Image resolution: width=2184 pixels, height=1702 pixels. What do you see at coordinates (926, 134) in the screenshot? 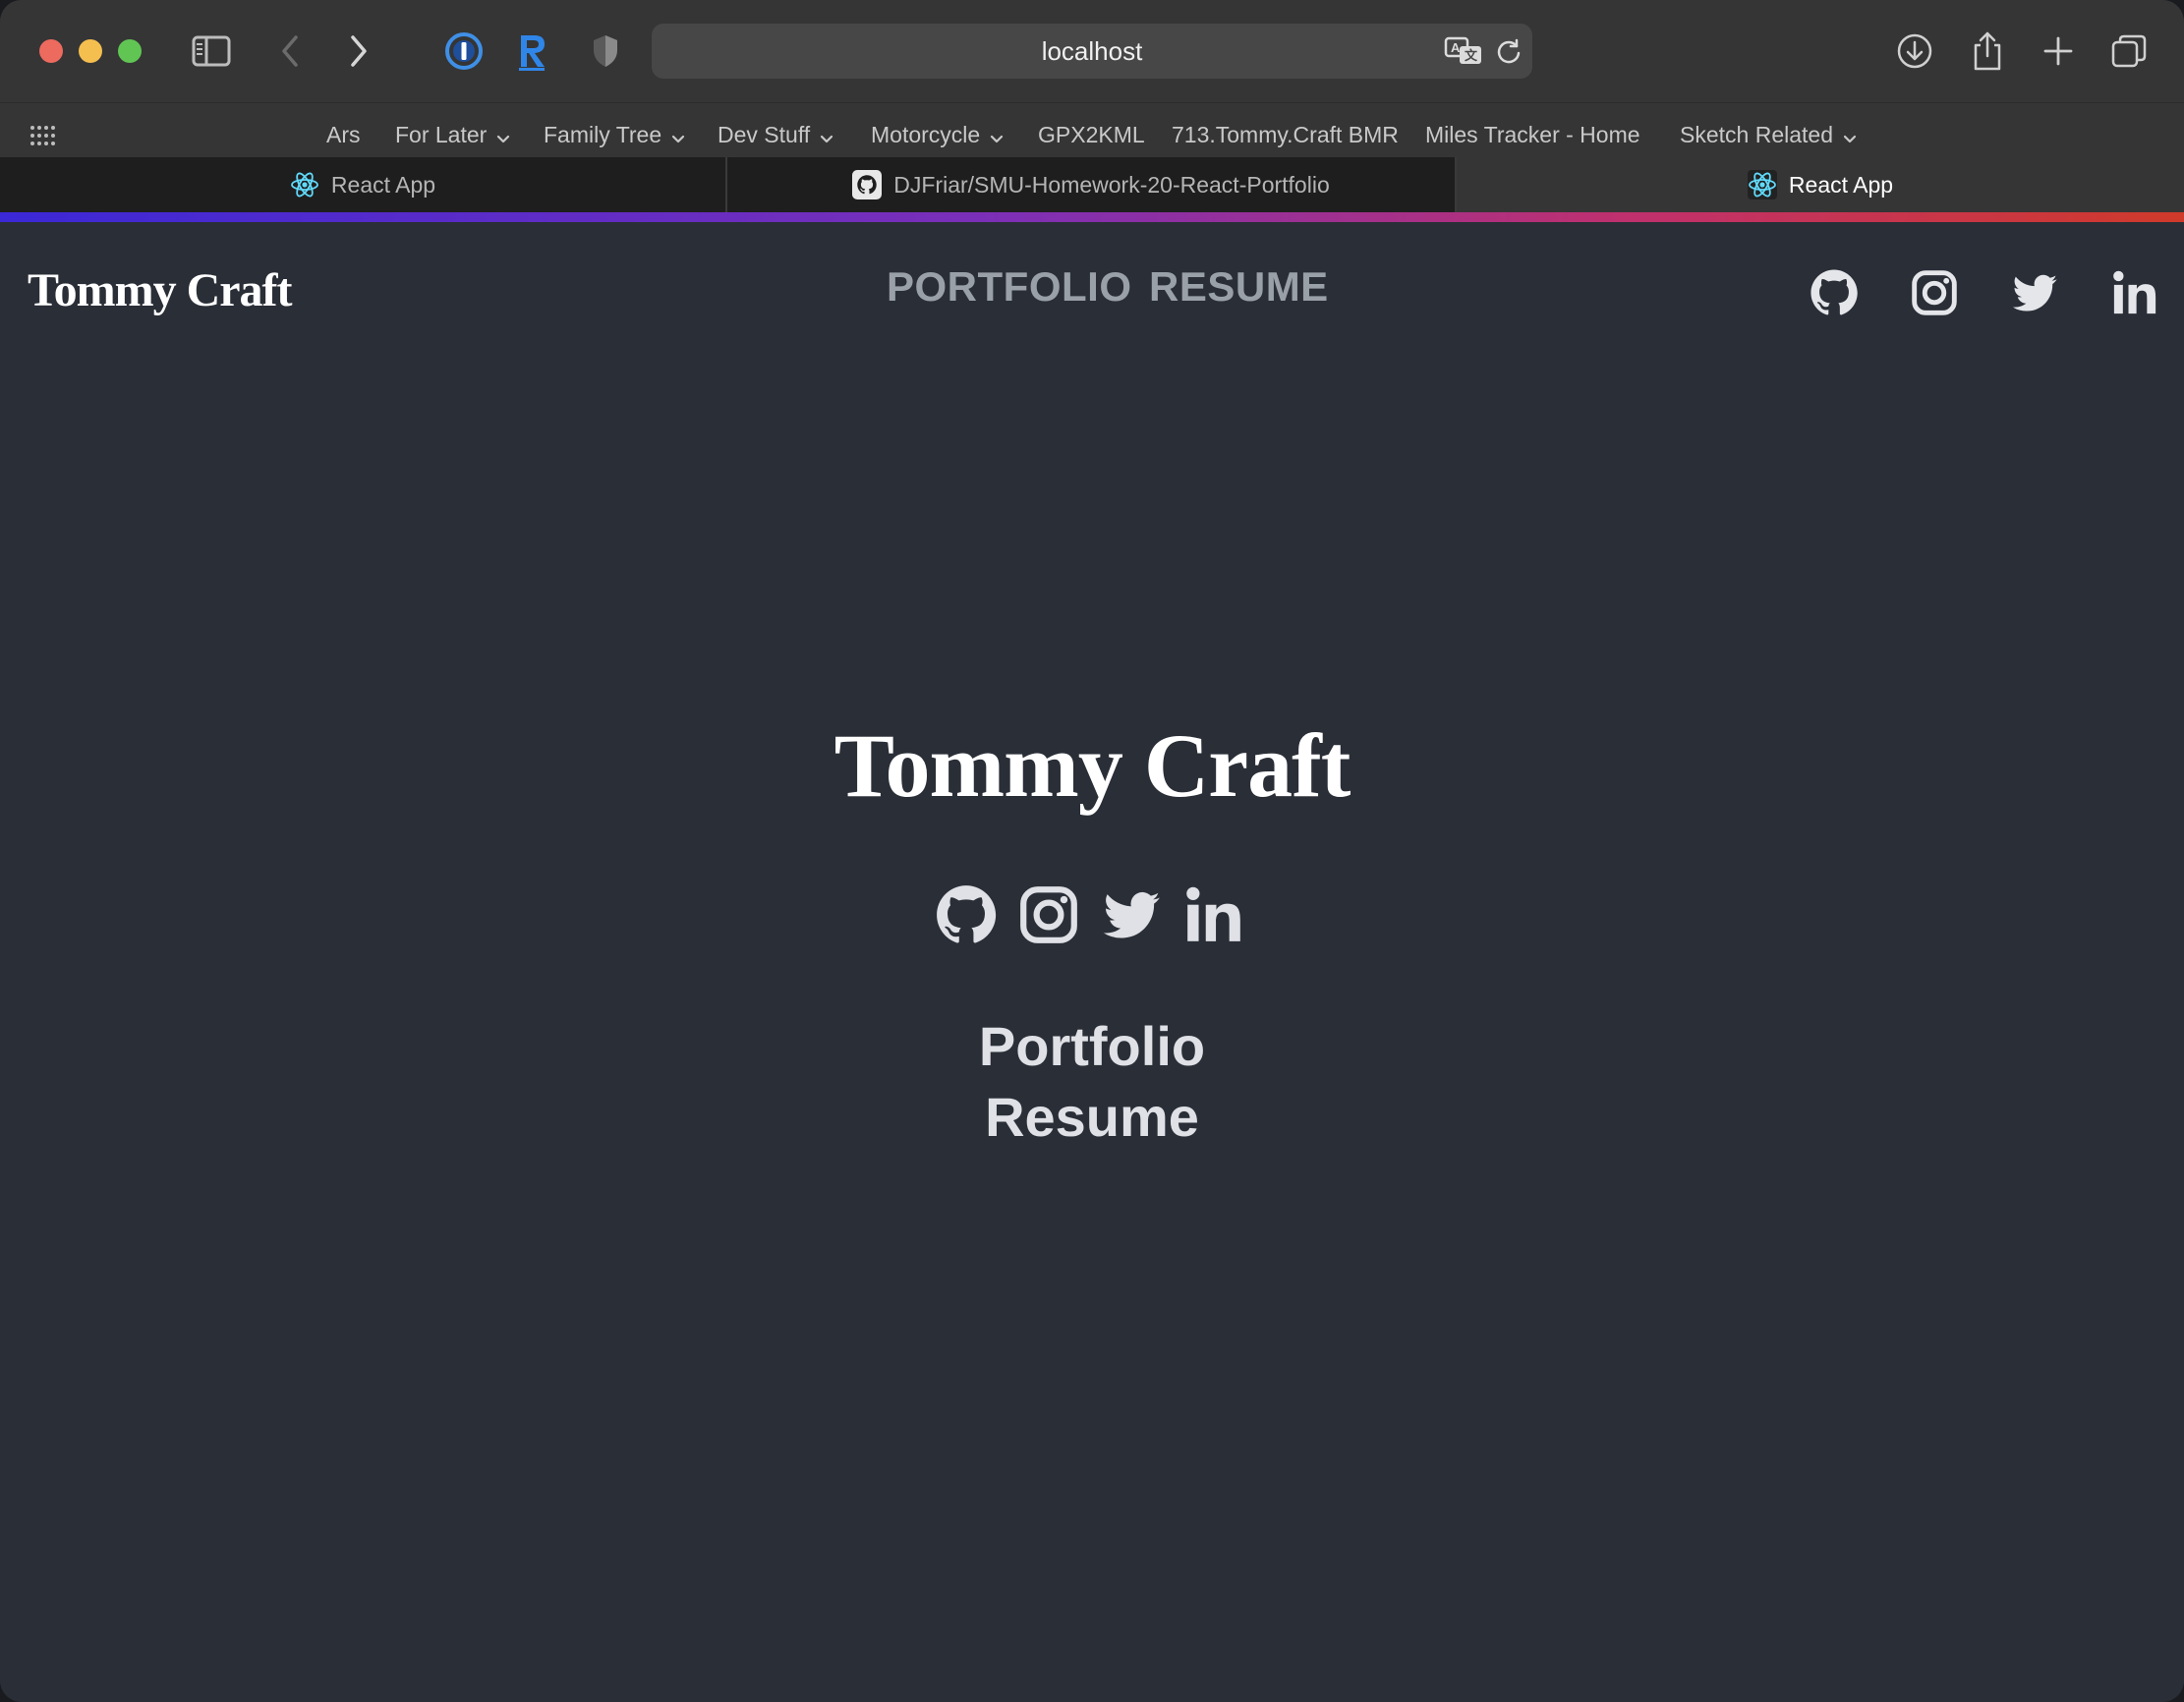
I see `bookmark-label: Motorcycle` at bounding box center [926, 134].